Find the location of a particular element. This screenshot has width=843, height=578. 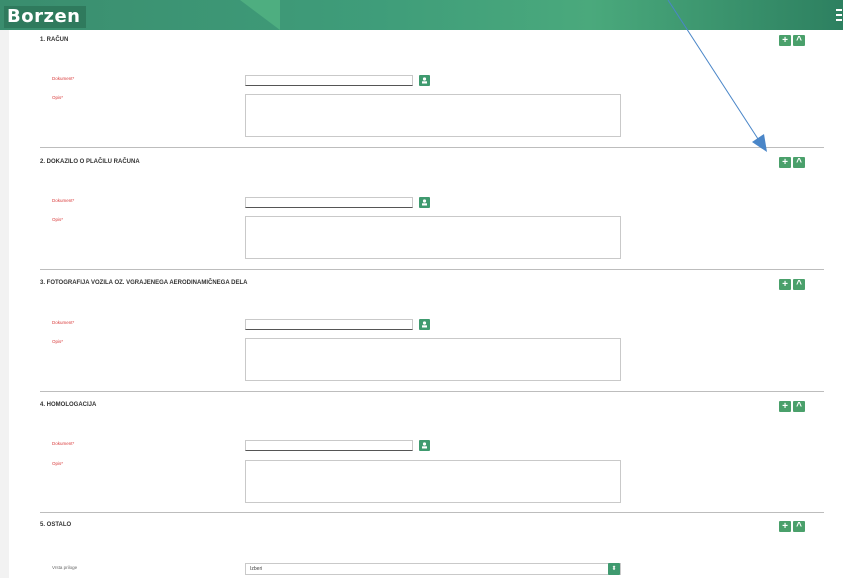

attachment-type-select: Izberi is located at coordinates (433, 569).